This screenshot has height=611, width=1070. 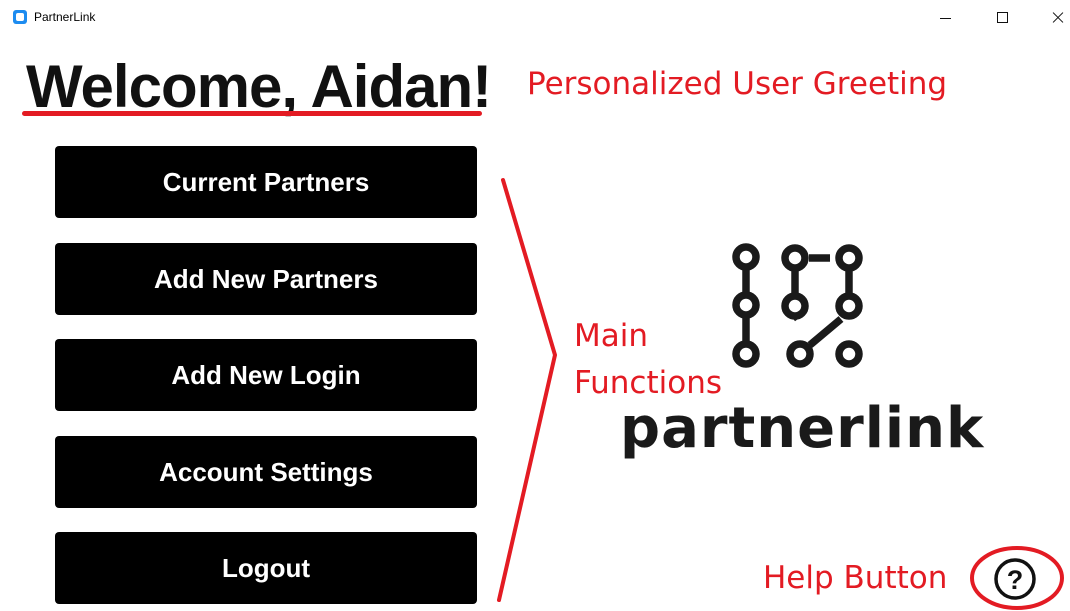 What do you see at coordinates (855, 578) in the screenshot?
I see `annotation-help-label: Help Button` at bounding box center [855, 578].